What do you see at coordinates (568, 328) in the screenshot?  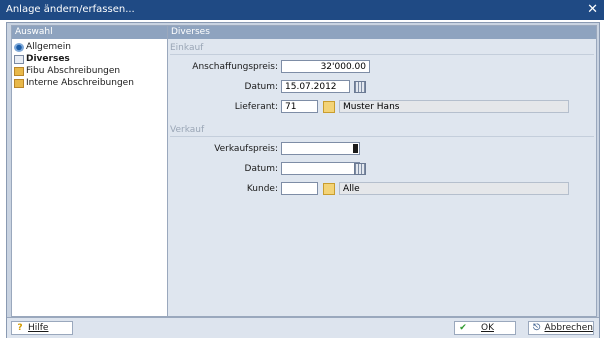 I see `cancel-label: Abbrechen` at bounding box center [568, 328].